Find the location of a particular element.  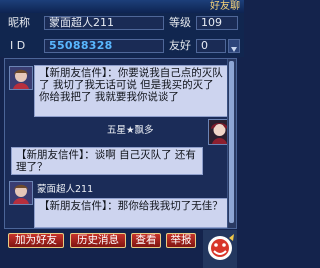

view-button: 查看 is located at coordinates (146, 240).